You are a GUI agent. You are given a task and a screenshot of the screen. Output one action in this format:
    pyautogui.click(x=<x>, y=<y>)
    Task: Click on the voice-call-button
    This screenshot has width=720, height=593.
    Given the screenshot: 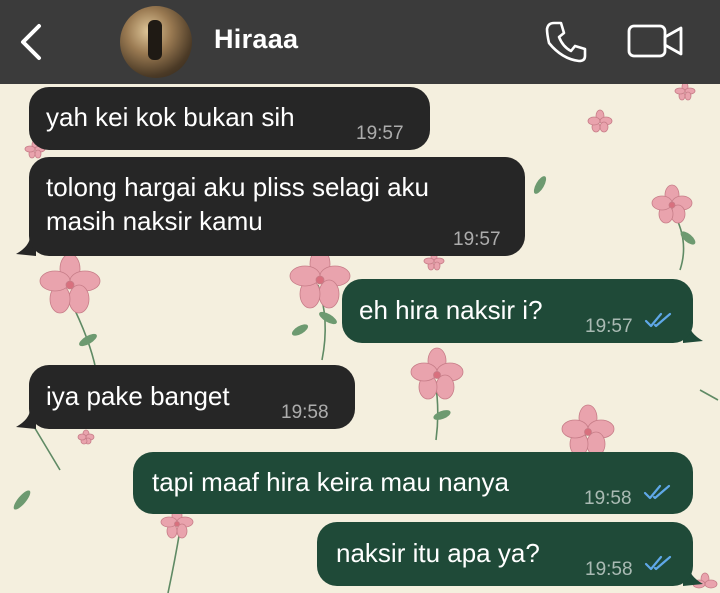 What is the action you would take?
    pyautogui.click(x=566, y=42)
    